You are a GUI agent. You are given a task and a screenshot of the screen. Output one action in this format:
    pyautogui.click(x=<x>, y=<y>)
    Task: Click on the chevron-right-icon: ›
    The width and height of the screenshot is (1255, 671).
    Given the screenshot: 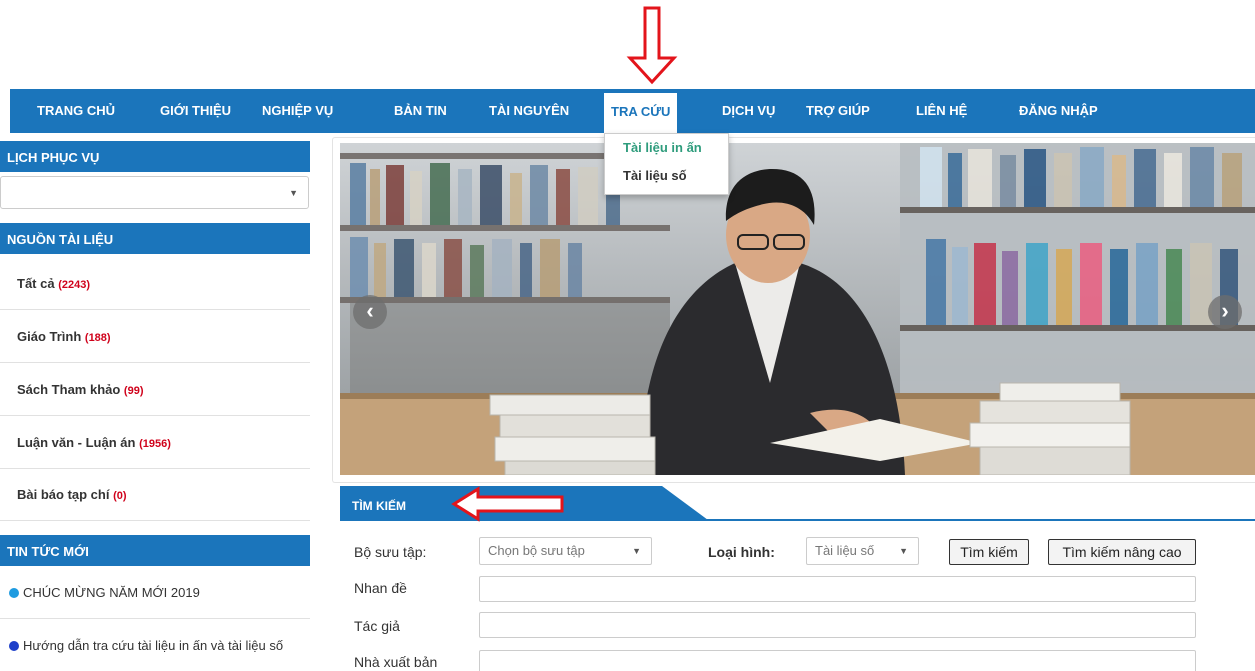 What is the action you would take?
    pyautogui.click(x=1225, y=310)
    